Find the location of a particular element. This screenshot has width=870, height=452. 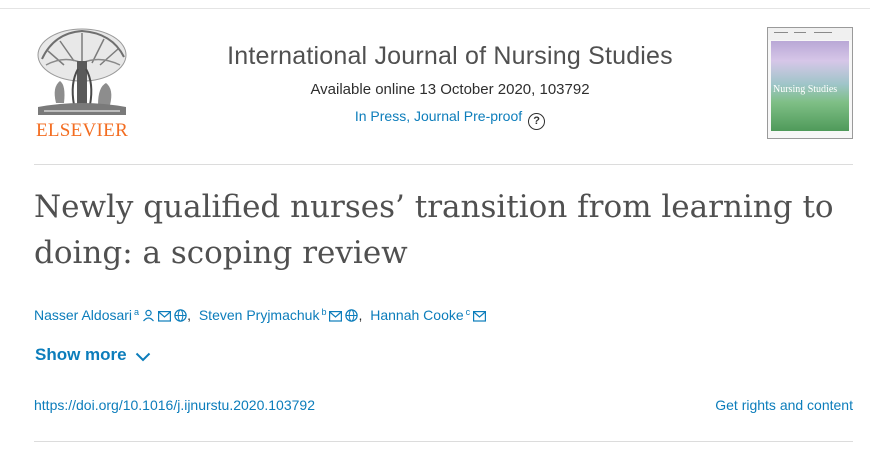

author-link: Nasser Aldosari a is located at coordinates (110, 315).